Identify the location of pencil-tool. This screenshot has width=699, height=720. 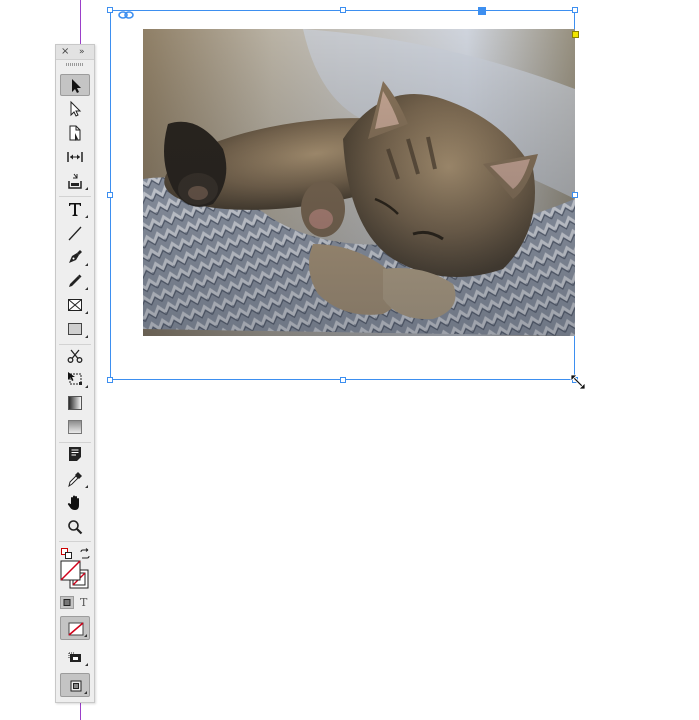
(75, 281).